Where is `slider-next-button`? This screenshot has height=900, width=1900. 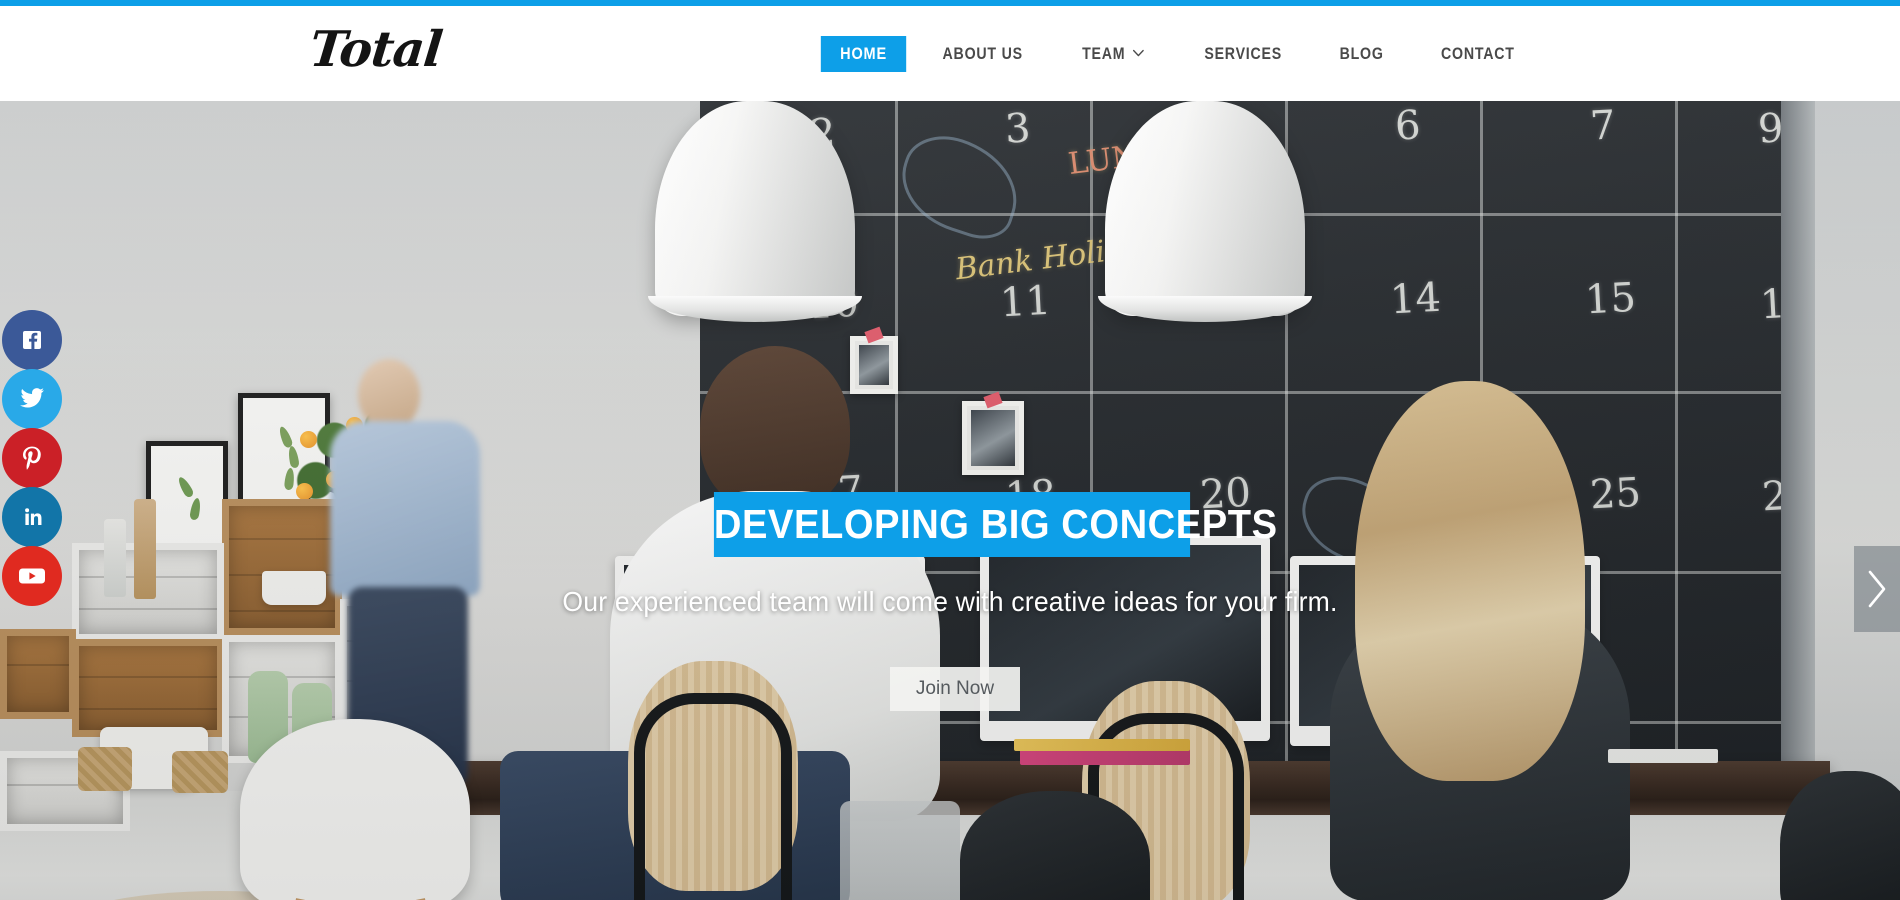
slider-next-button is located at coordinates (1877, 589).